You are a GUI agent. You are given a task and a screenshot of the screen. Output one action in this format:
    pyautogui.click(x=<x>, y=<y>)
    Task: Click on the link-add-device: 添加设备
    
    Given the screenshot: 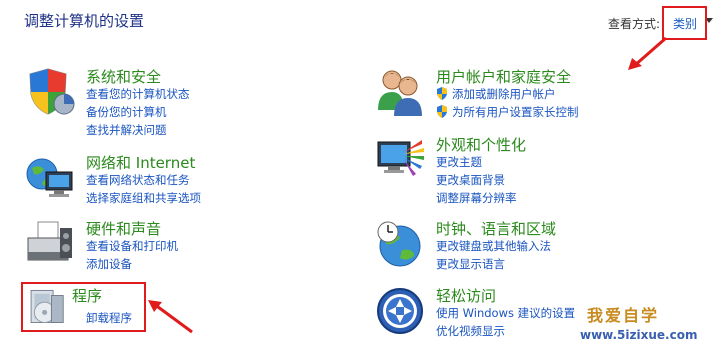 What is the action you would take?
    pyautogui.click(x=109, y=264)
    